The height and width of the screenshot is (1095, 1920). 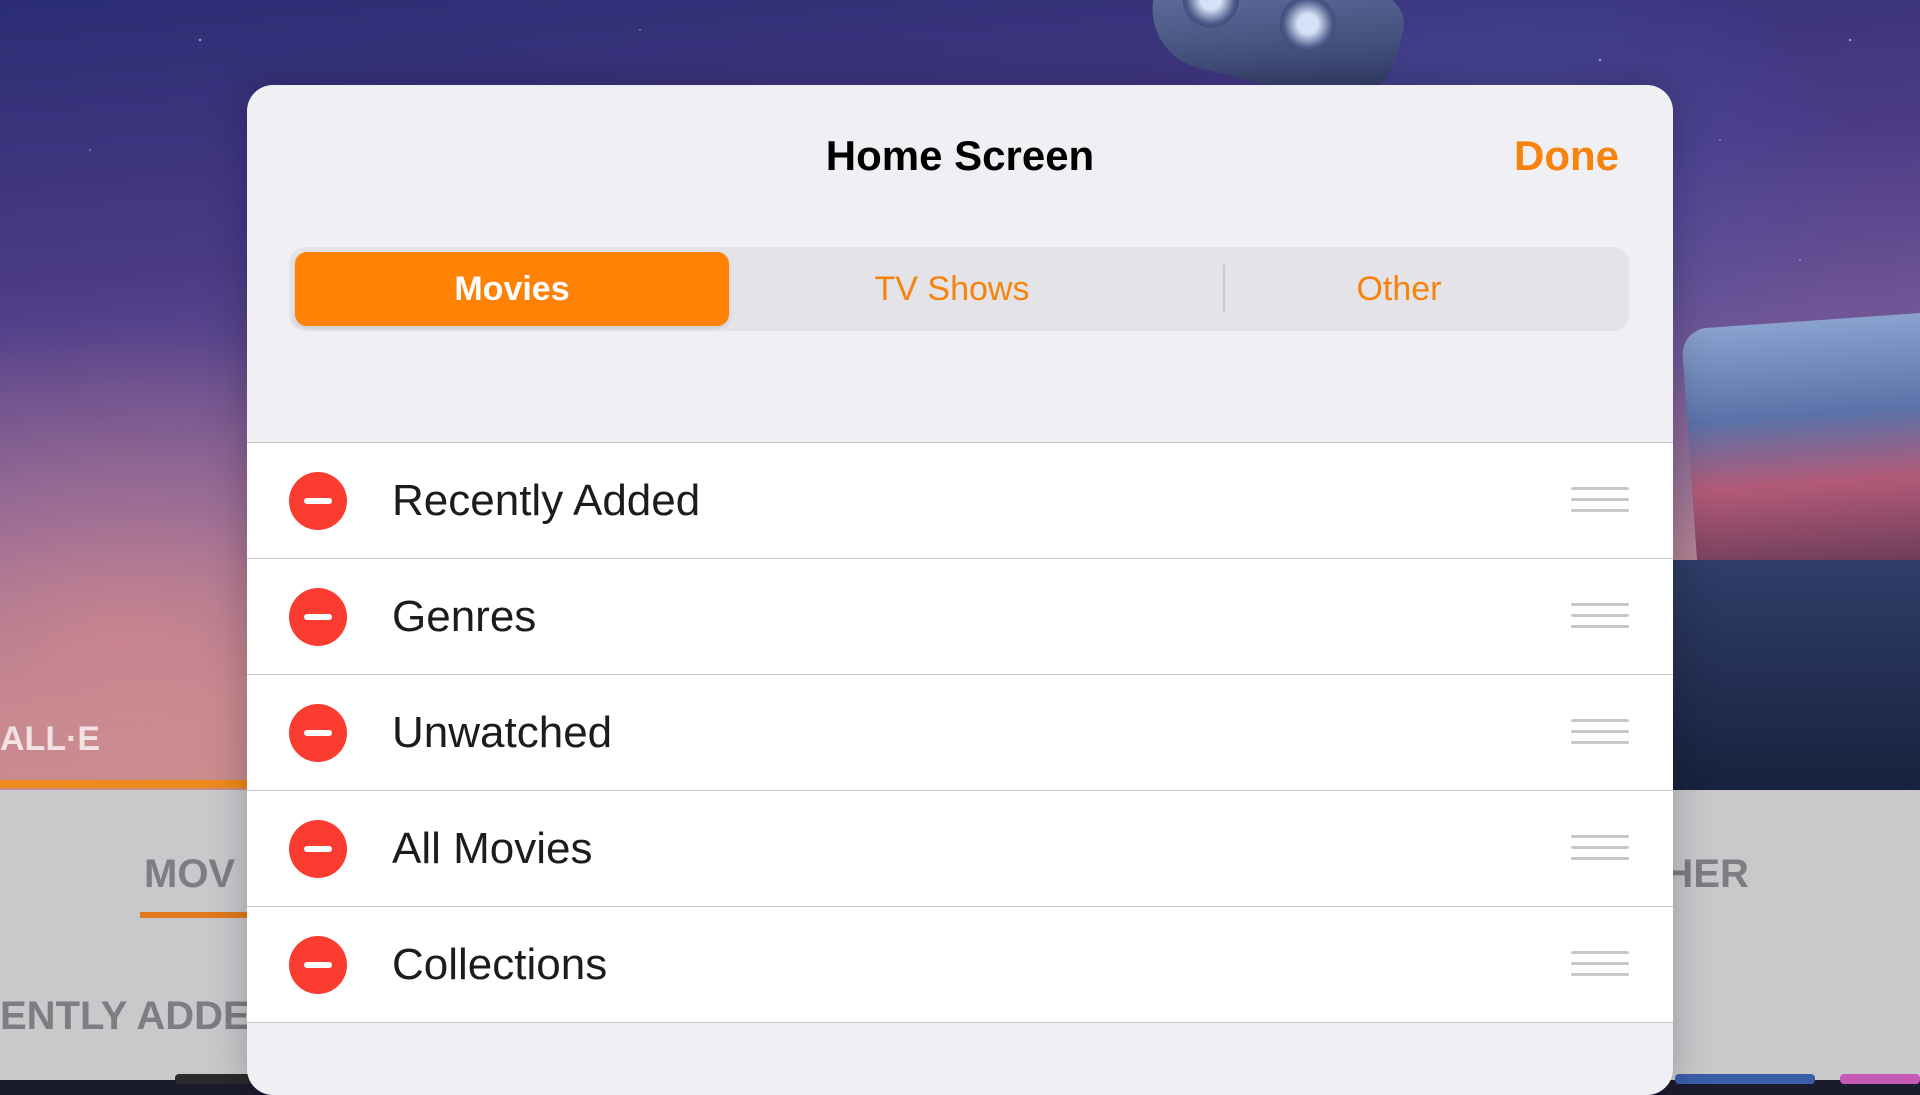 What do you see at coordinates (1566, 156) in the screenshot?
I see `done-button: Done` at bounding box center [1566, 156].